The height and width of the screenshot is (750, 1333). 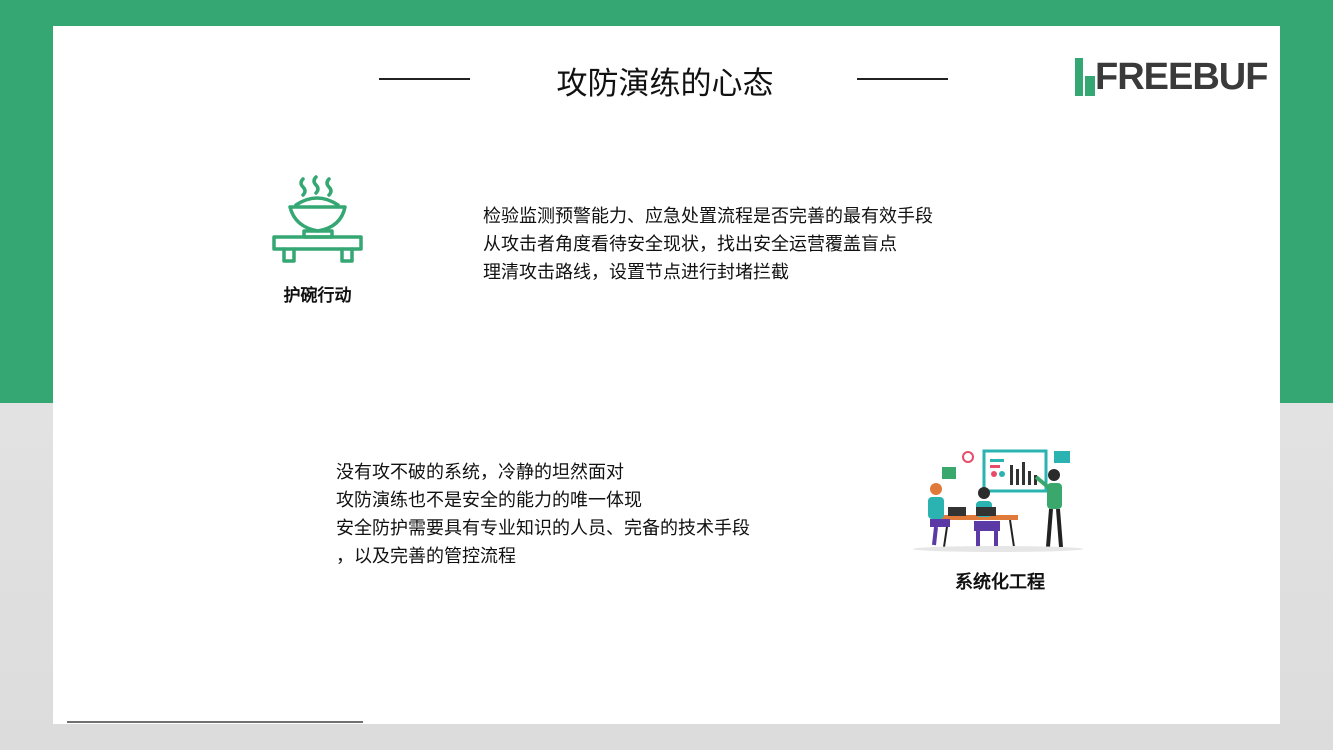 I want to click on bottom-decorative-line, so click(x=215, y=722).